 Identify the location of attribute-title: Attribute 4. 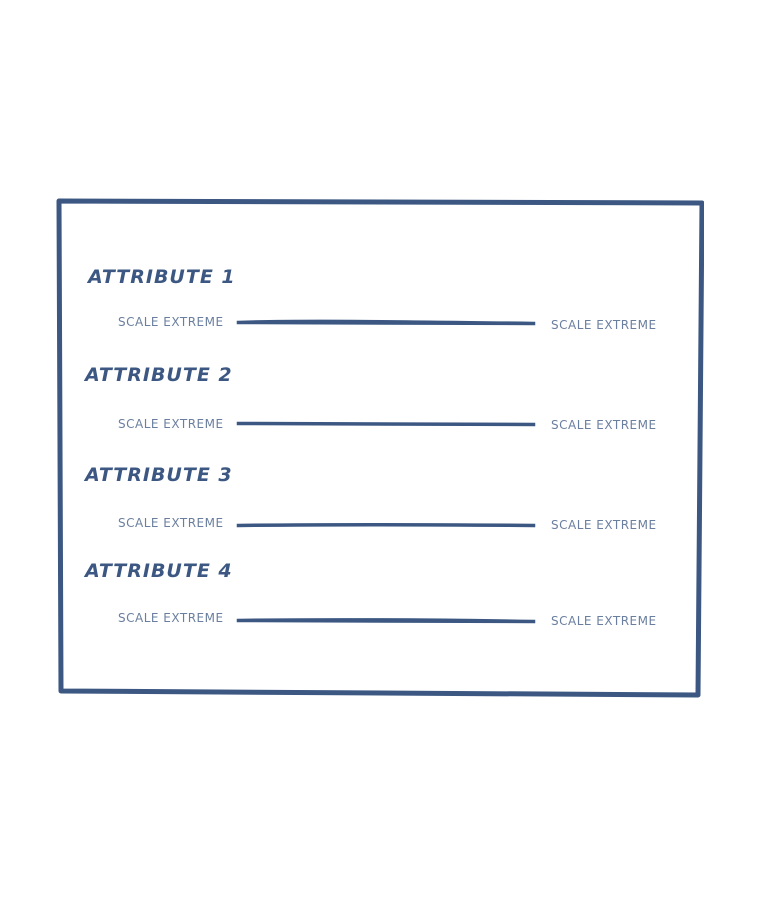
(159, 571).